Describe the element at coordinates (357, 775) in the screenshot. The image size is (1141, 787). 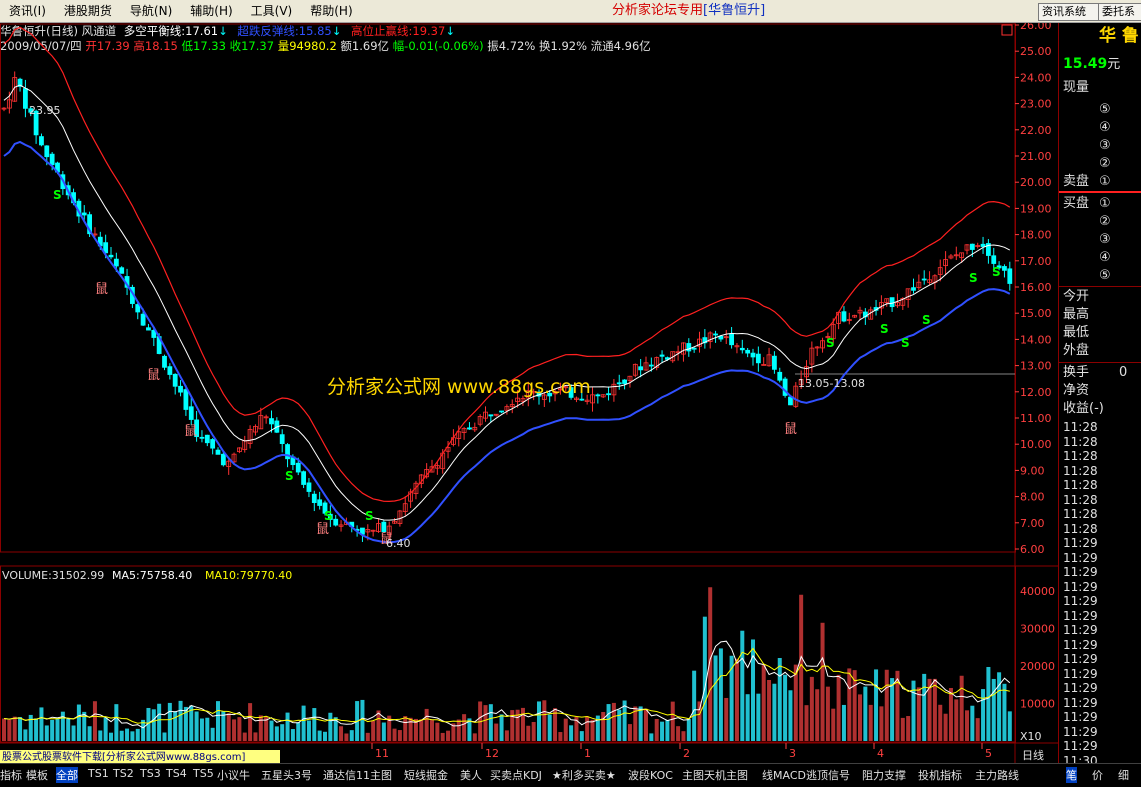
I see `indicator-tab: 通达信11主图` at that location.